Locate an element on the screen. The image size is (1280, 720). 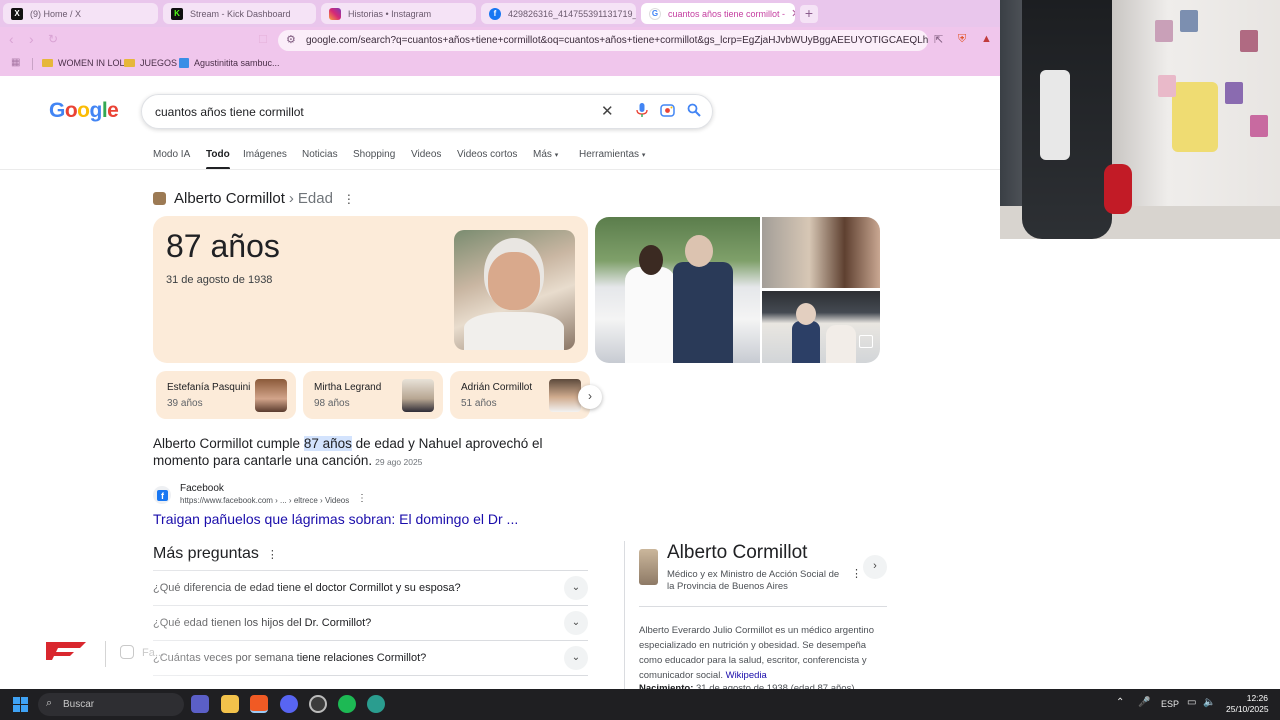
birth-date: 31 de agosto de 1938 is located at coordinates (219, 280).